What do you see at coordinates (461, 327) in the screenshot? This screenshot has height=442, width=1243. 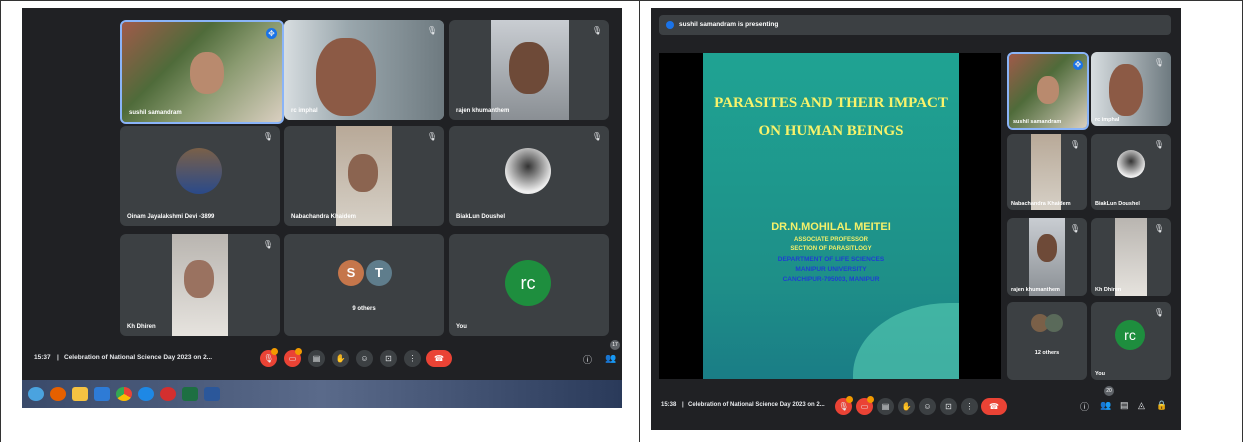 I see `participant-name: You` at bounding box center [461, 327].